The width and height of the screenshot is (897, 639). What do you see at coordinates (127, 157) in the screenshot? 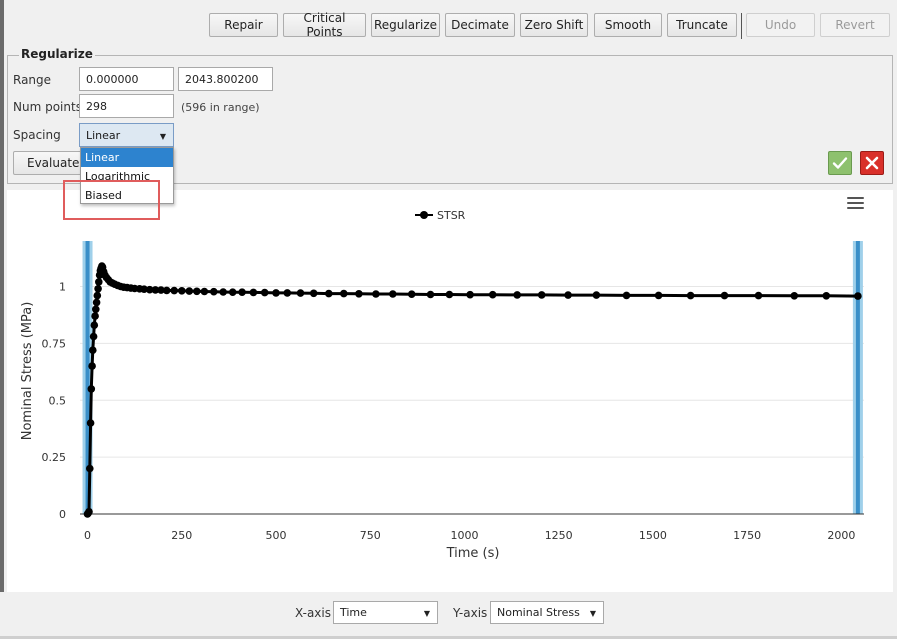
I see `spacing-option-linear: Linear` at bounding box center [127, 157].